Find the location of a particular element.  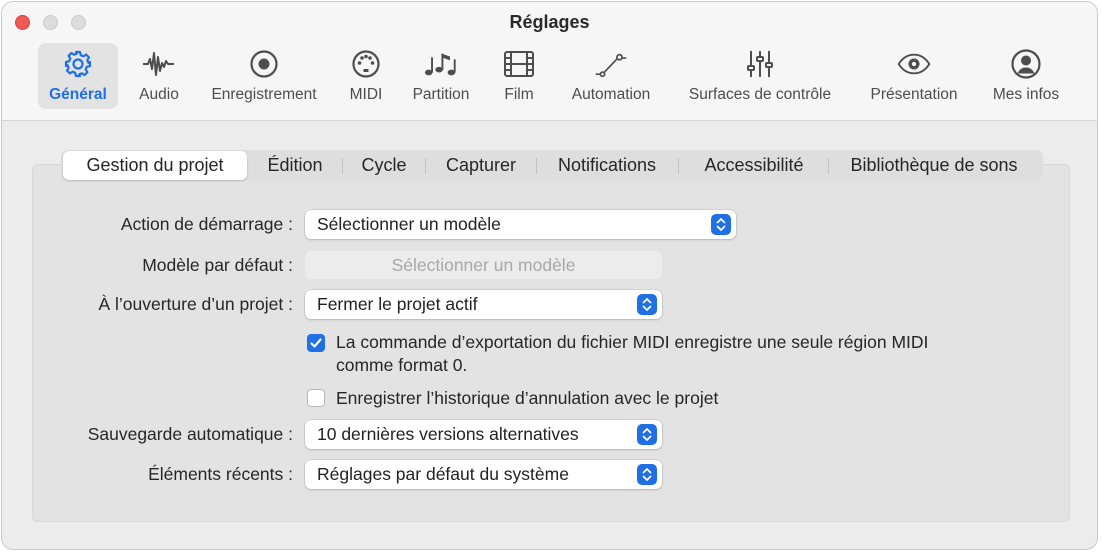

midi-export-checkbox is located at coordinates (316, 343).